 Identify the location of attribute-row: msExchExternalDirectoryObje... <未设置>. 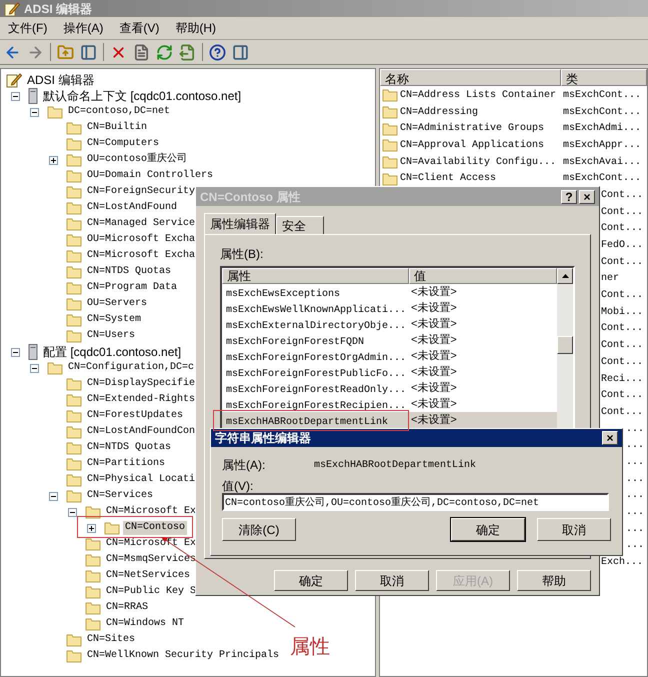
(389, 324).